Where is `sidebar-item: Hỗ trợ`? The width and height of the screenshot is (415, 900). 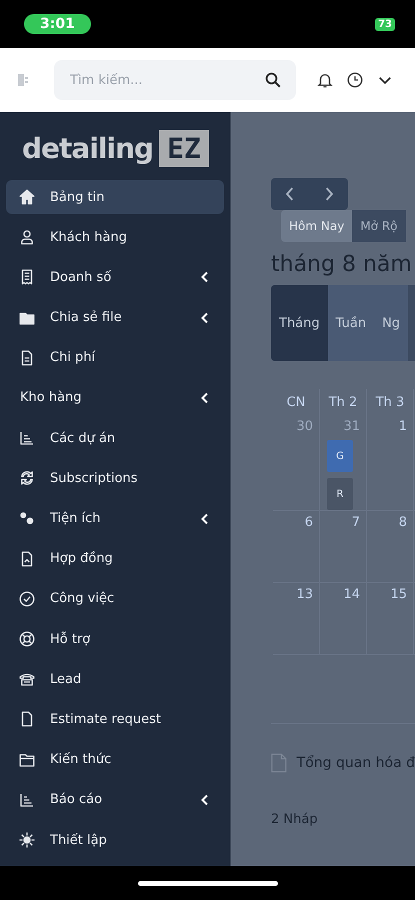
sidebar-item: Hỗ trợ is located at coordinates (115, 639).